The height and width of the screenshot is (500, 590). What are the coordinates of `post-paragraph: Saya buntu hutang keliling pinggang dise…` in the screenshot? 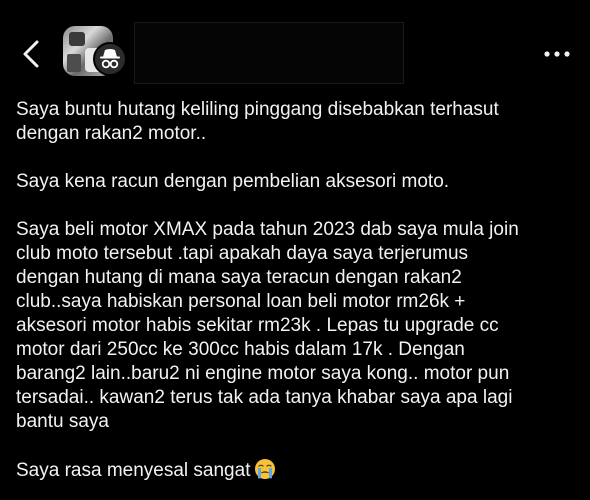 It's located at (257, 121).